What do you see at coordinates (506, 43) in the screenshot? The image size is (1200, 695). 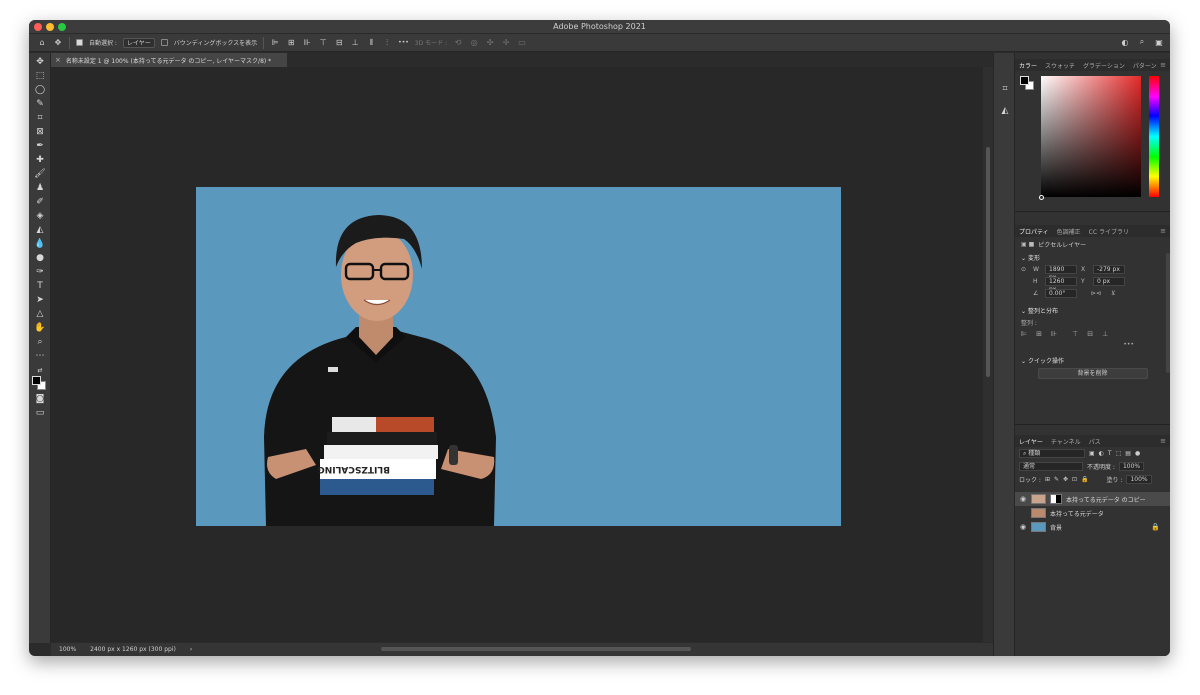 I see `3d-slide-icon: ✢` at bounding box center [506, 43].